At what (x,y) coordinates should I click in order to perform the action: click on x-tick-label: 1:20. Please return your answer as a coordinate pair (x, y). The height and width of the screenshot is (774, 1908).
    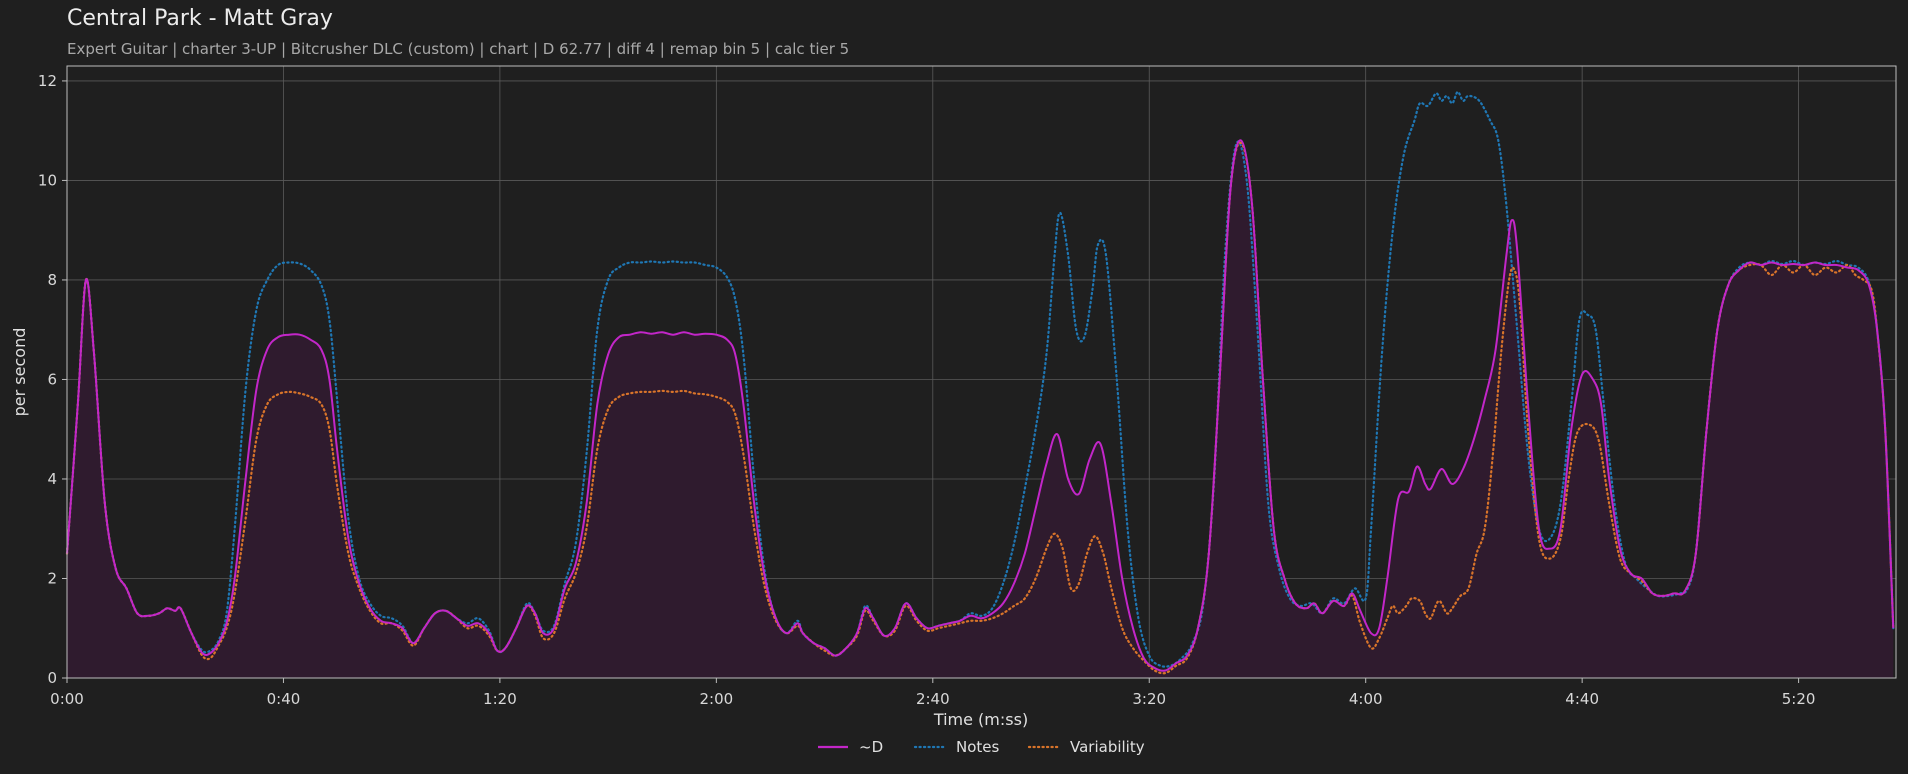
    Looking at the image, I should click on (500, 699).